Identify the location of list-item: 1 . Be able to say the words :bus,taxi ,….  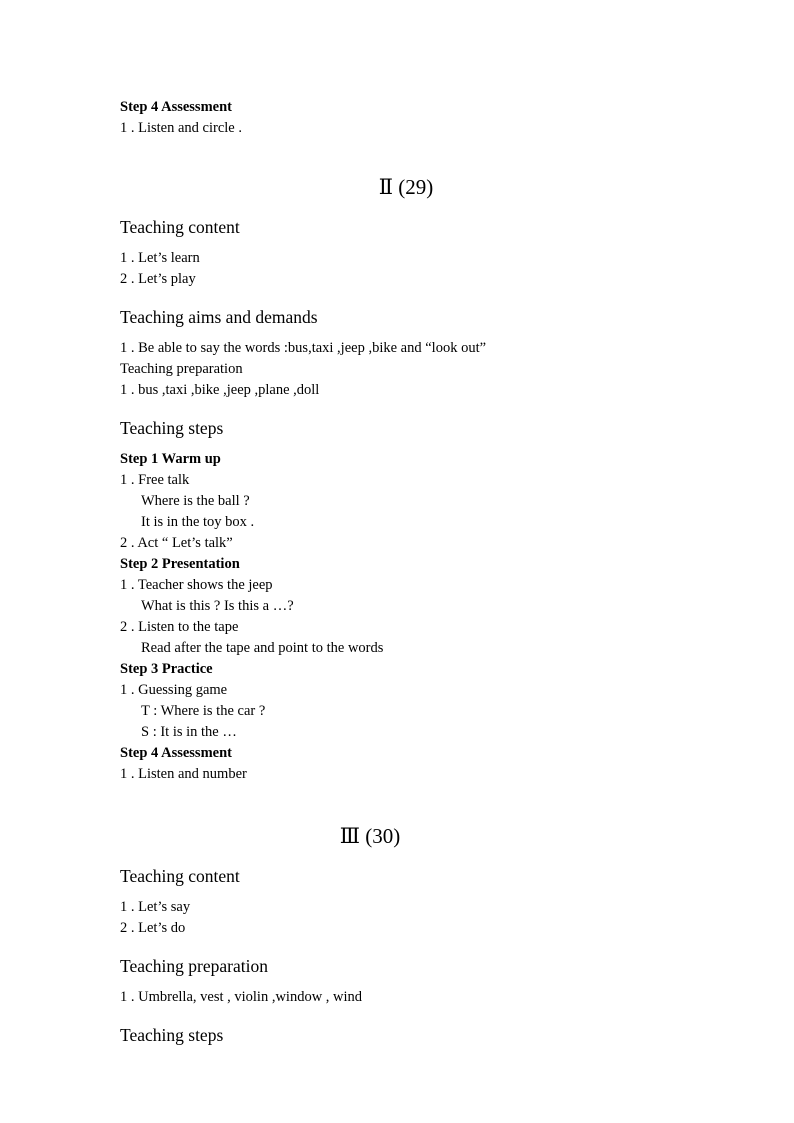
(303, 348).